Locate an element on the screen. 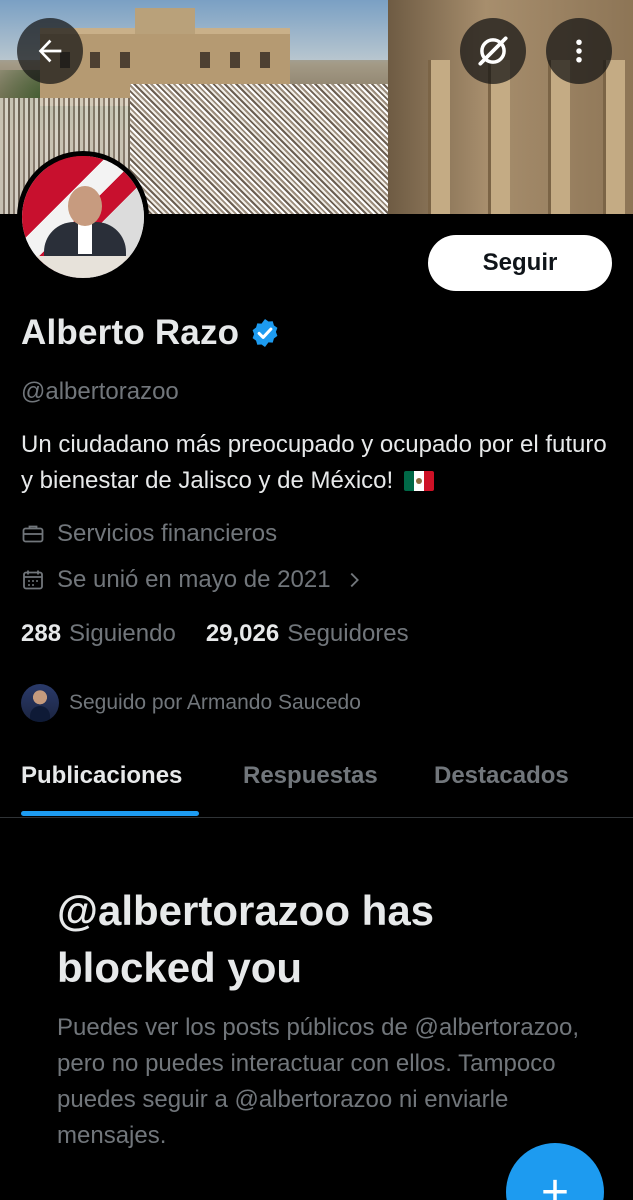  chevron-right-icon is located at coordinates (354, 580).